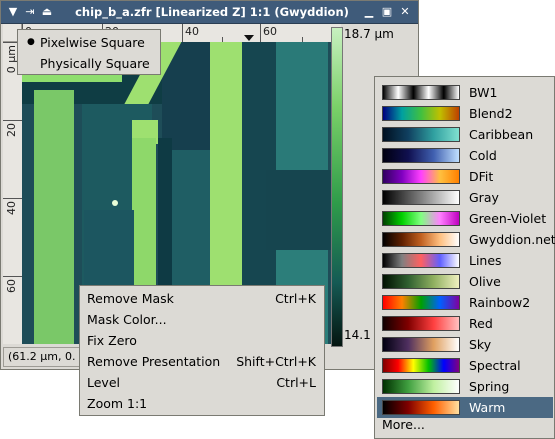  I want to click on menu-item-label: Fix Zero, so click(112, 340).